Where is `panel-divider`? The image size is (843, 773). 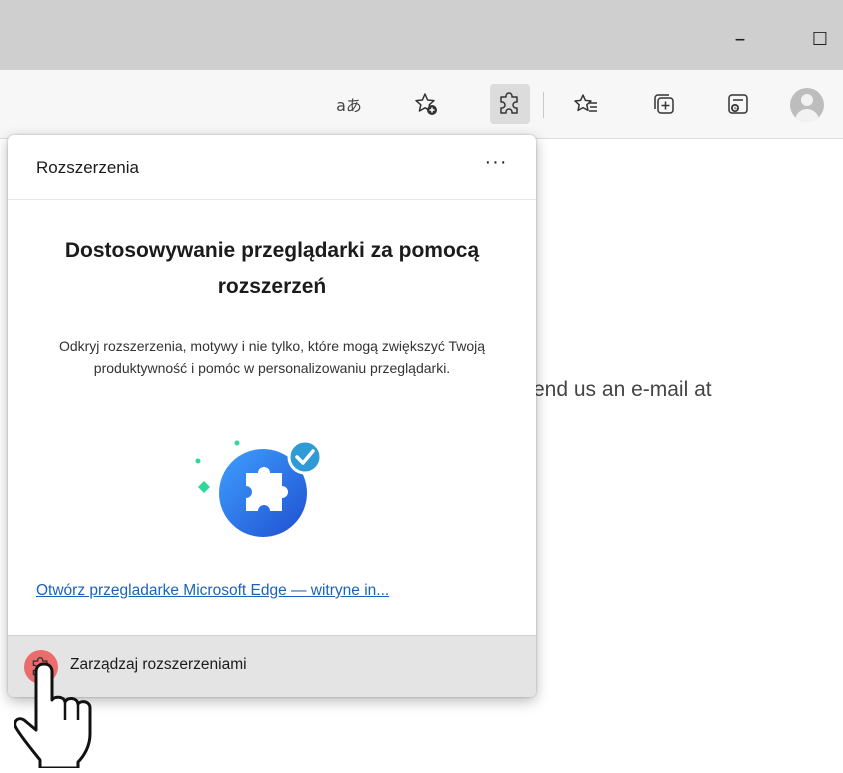
panel-divider is located at coordinates (272, 199).